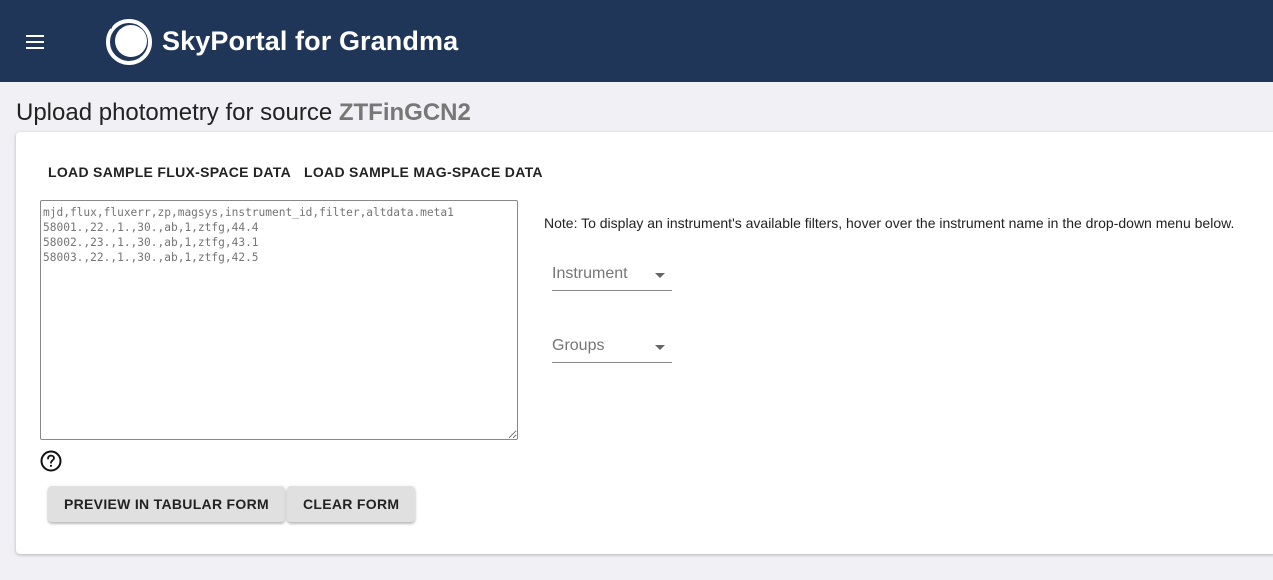 The height and width of the screenshot is (580, 1273). Describe the element at coordinates (174, 112) in the screenshot. I see `page-title-prefix: Upload photometry for source` at that location.